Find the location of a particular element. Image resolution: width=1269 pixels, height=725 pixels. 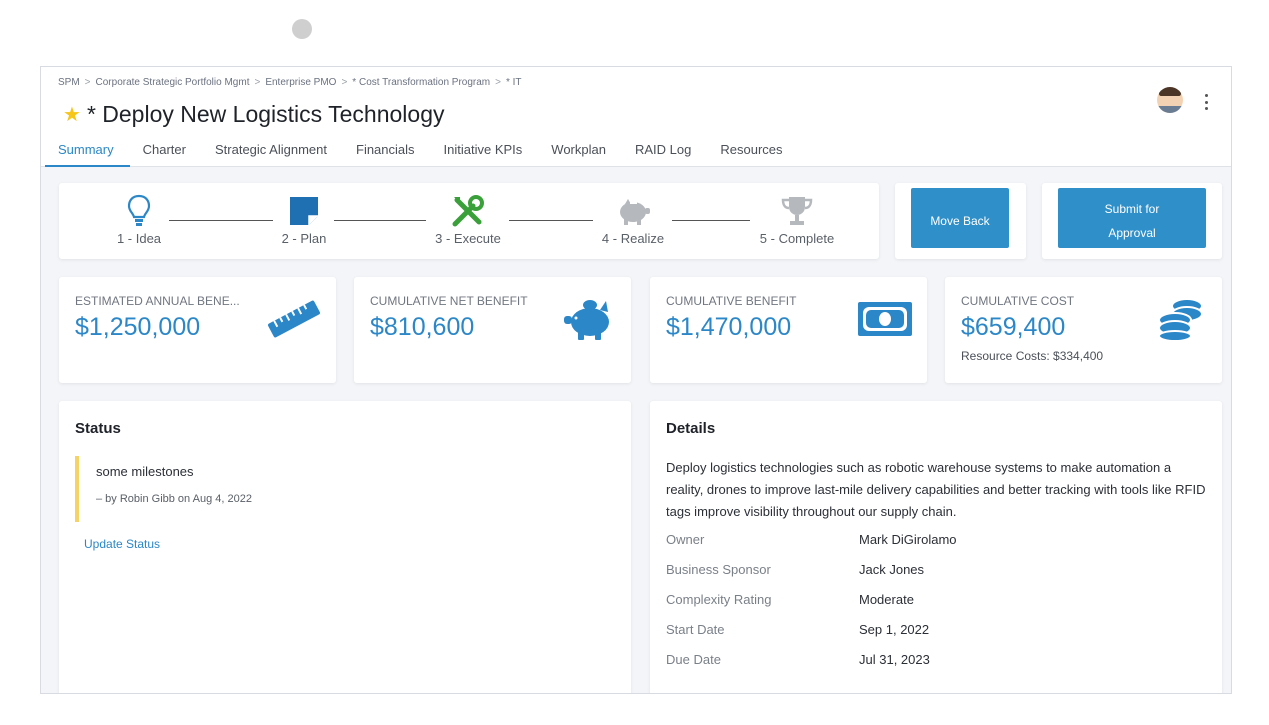

kpi-value: $659,400 is located at coordinates (1013, 327).